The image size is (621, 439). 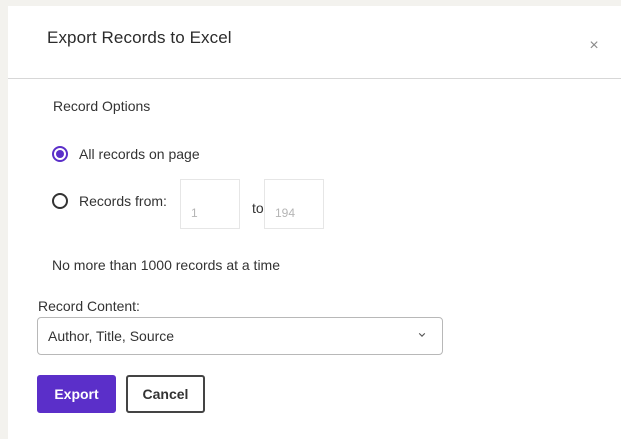 What do you see at coordinates (60, 201) in the screenshot?
I see `radio-button` at bounding box center [60, 201].